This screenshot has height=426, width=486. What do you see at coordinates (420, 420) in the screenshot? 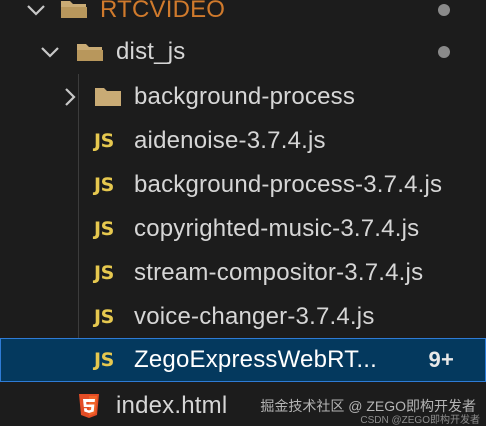
I see `watermark-sub-text: CSDN @ZEGO即构开发者` at bounding box center [420, 420].